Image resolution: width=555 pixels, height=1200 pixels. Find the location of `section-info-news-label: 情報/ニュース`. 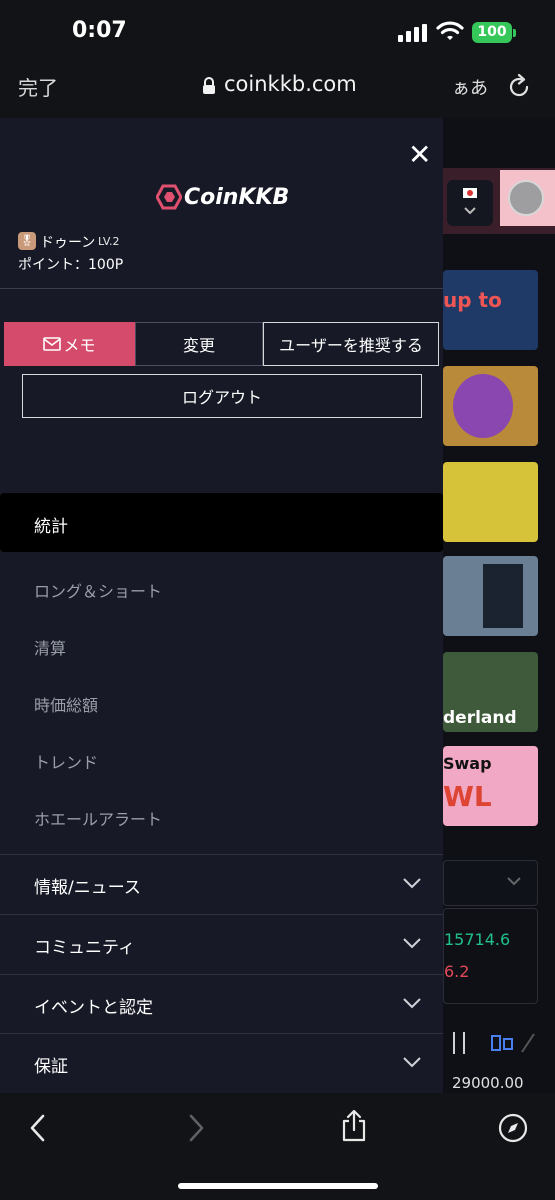

section-info-news-label: 情報/ニュース is located at coordinates (87, 888).